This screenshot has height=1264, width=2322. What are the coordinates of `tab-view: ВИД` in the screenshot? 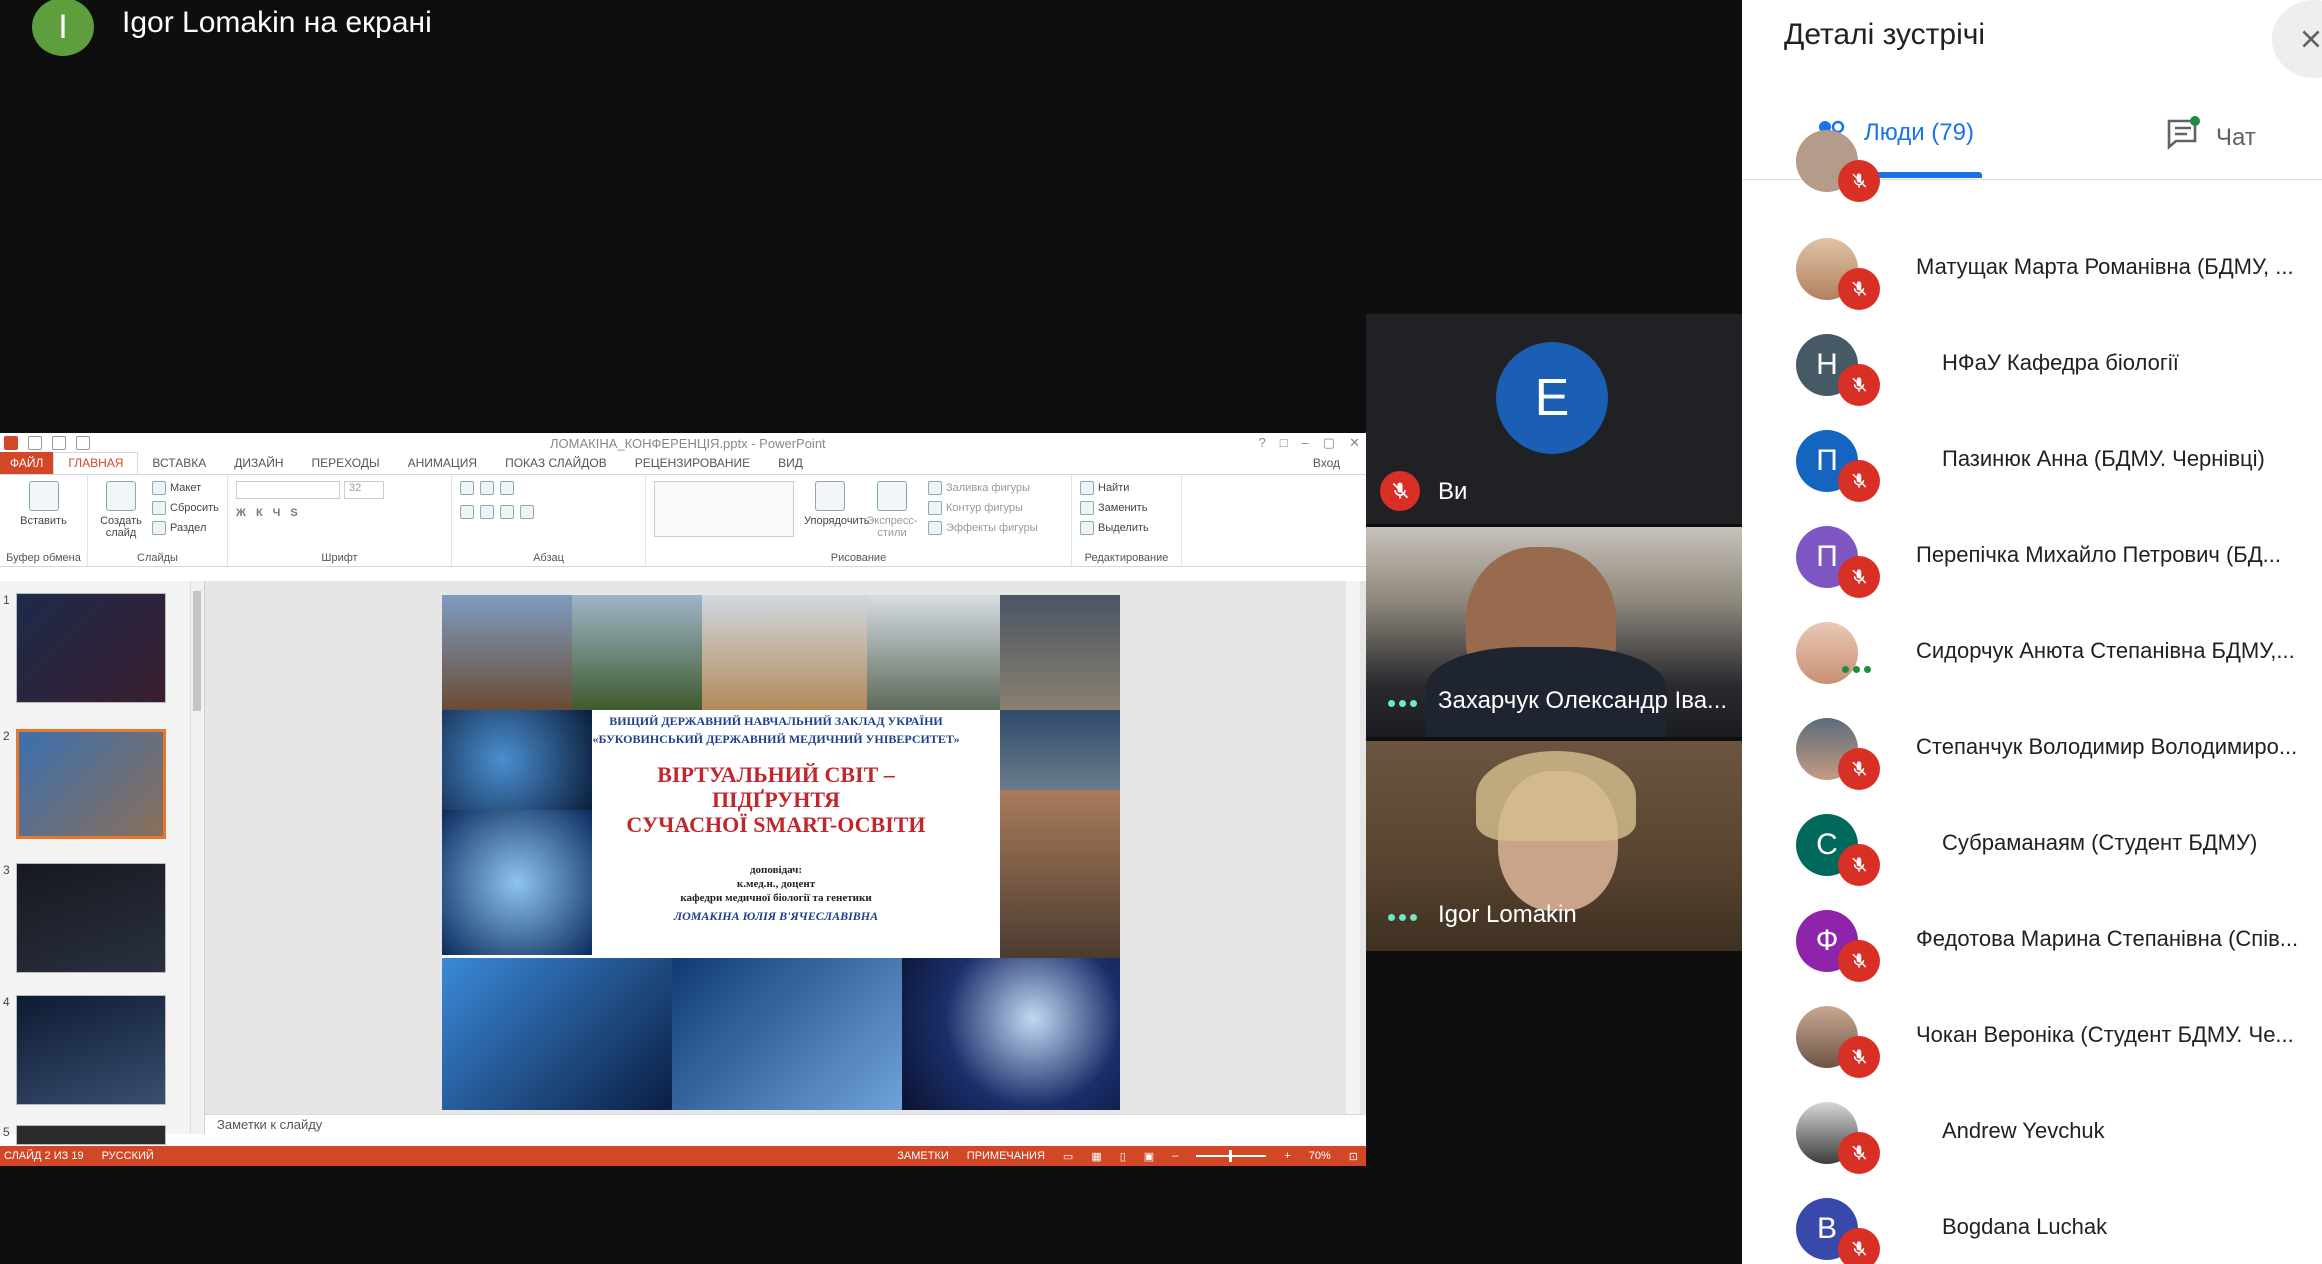 It's located at (790, 465).